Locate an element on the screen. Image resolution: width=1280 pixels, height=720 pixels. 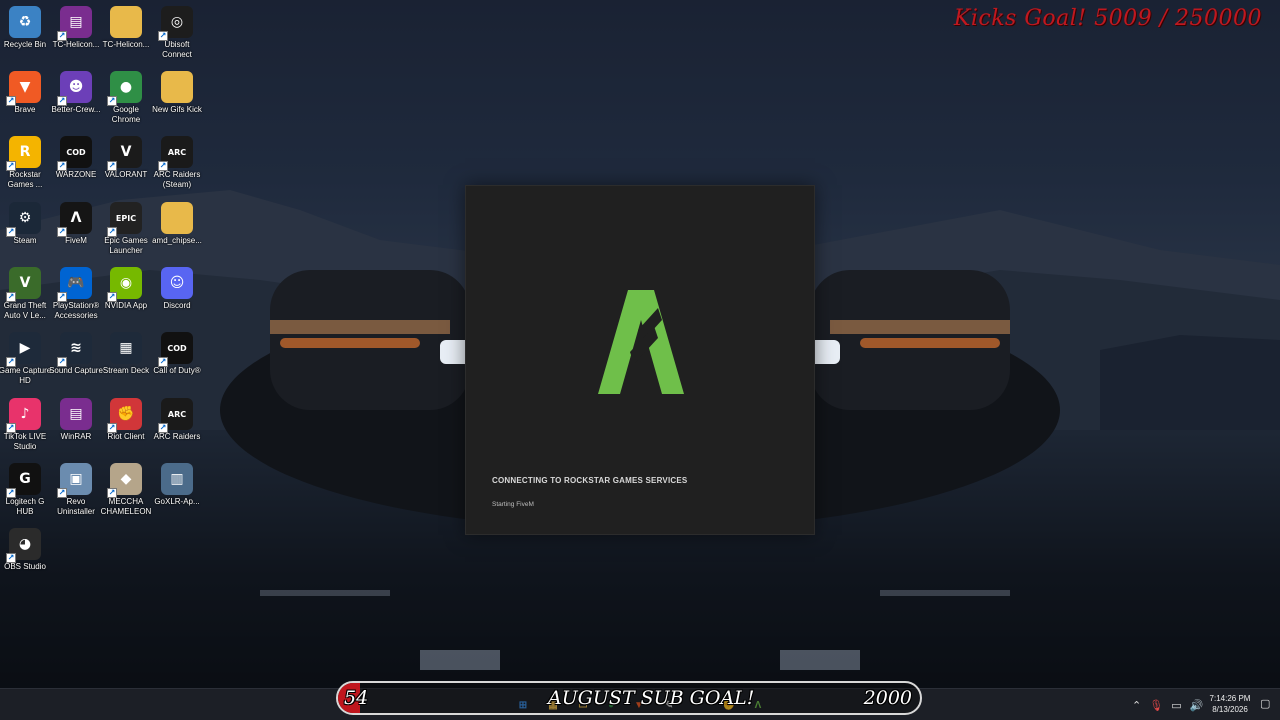
desktop-icon: ⚙ ↗ Steam is located at coordinates (25, 234).